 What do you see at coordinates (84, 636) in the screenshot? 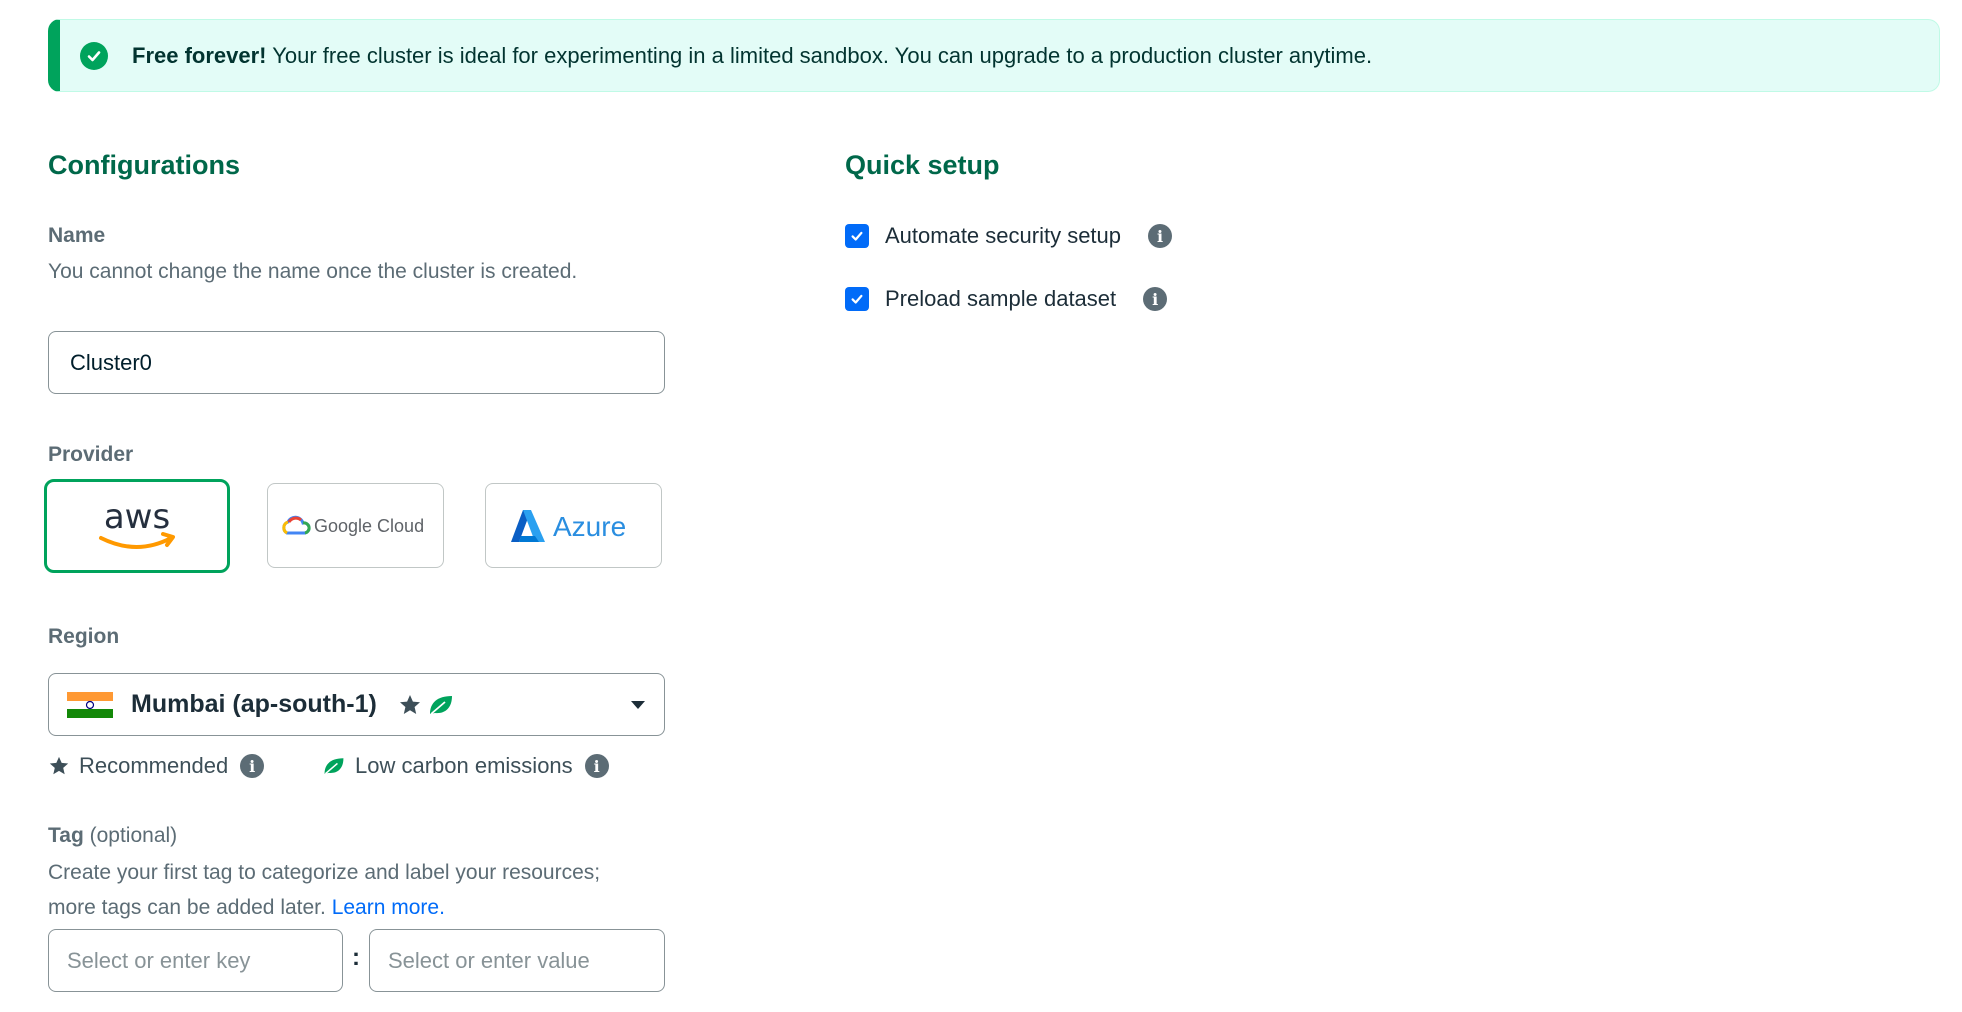
I see `region-label: Region` at bounding box center [84, 636].